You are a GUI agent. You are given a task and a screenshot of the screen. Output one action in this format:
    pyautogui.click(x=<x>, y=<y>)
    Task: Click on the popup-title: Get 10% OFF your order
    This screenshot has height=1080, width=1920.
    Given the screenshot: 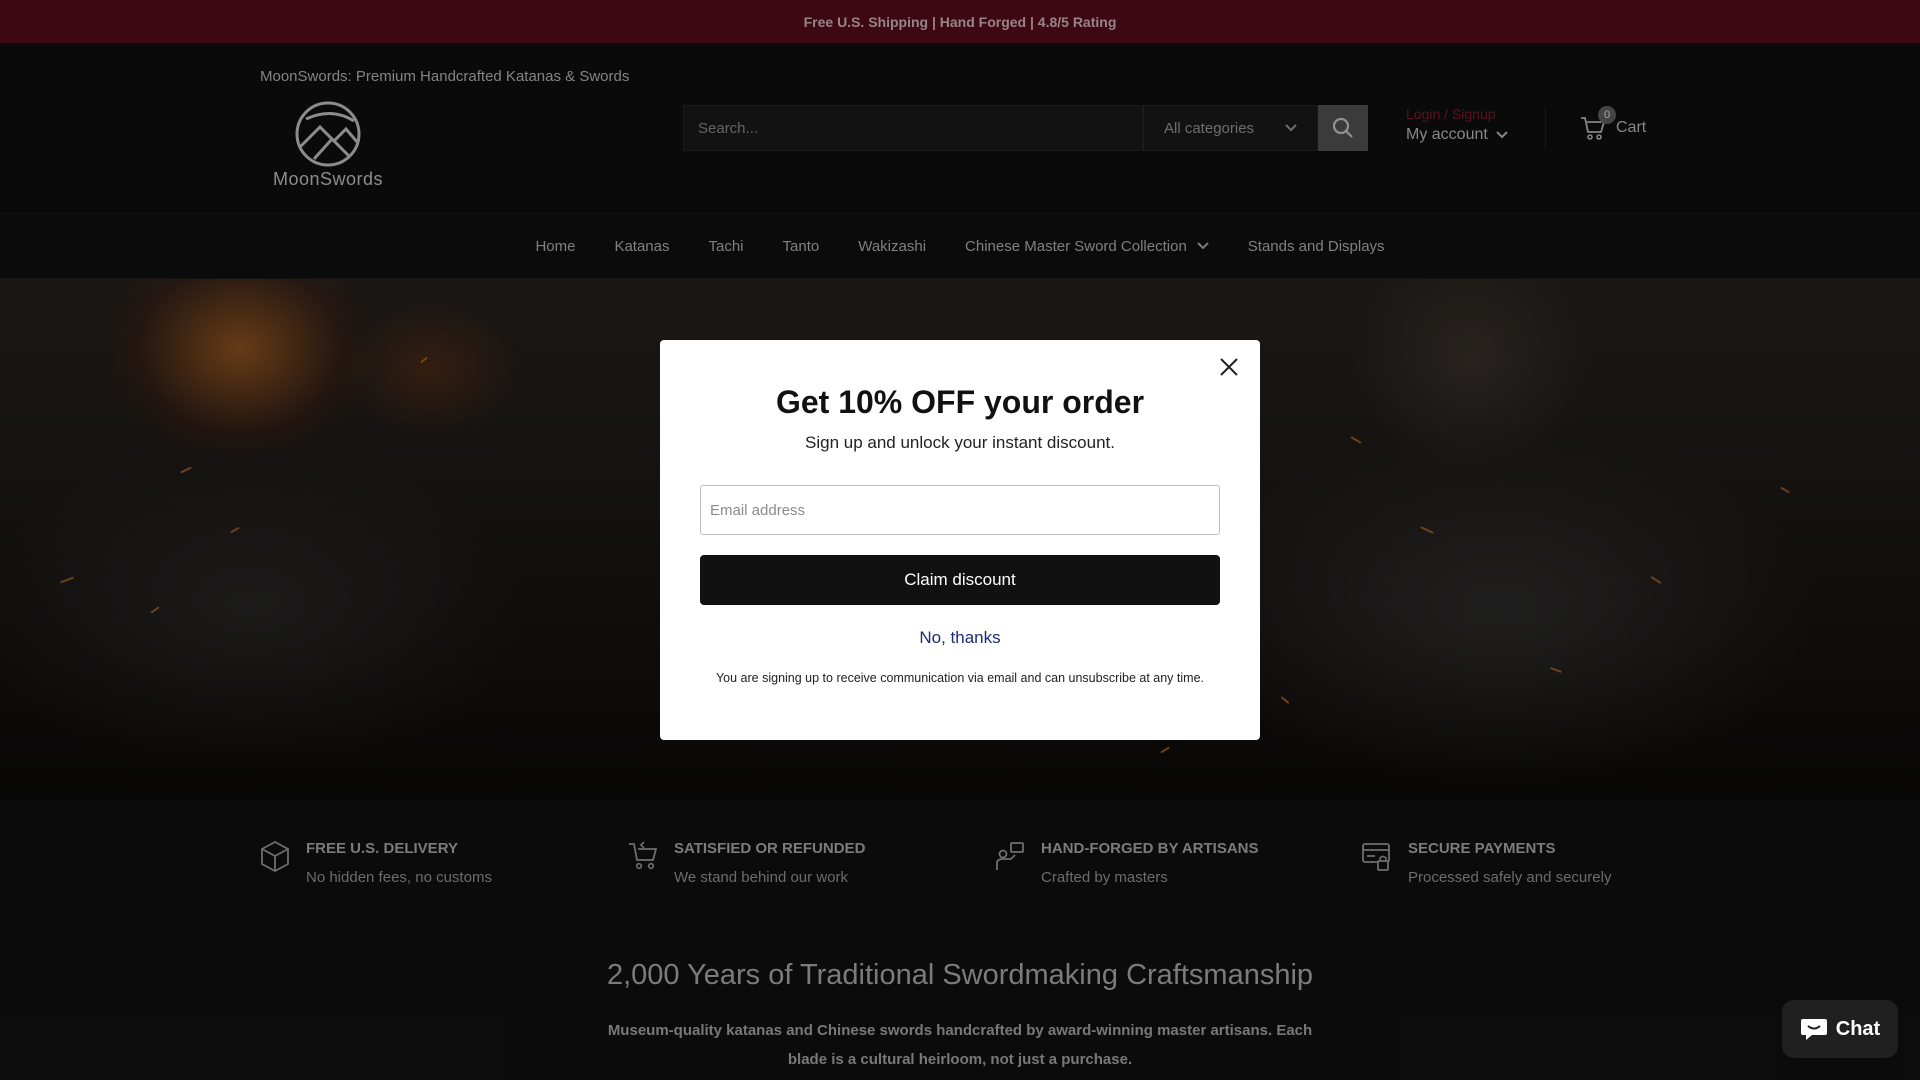 What is the action you would take?
    pyautogui.click(x=960, y=402)
    